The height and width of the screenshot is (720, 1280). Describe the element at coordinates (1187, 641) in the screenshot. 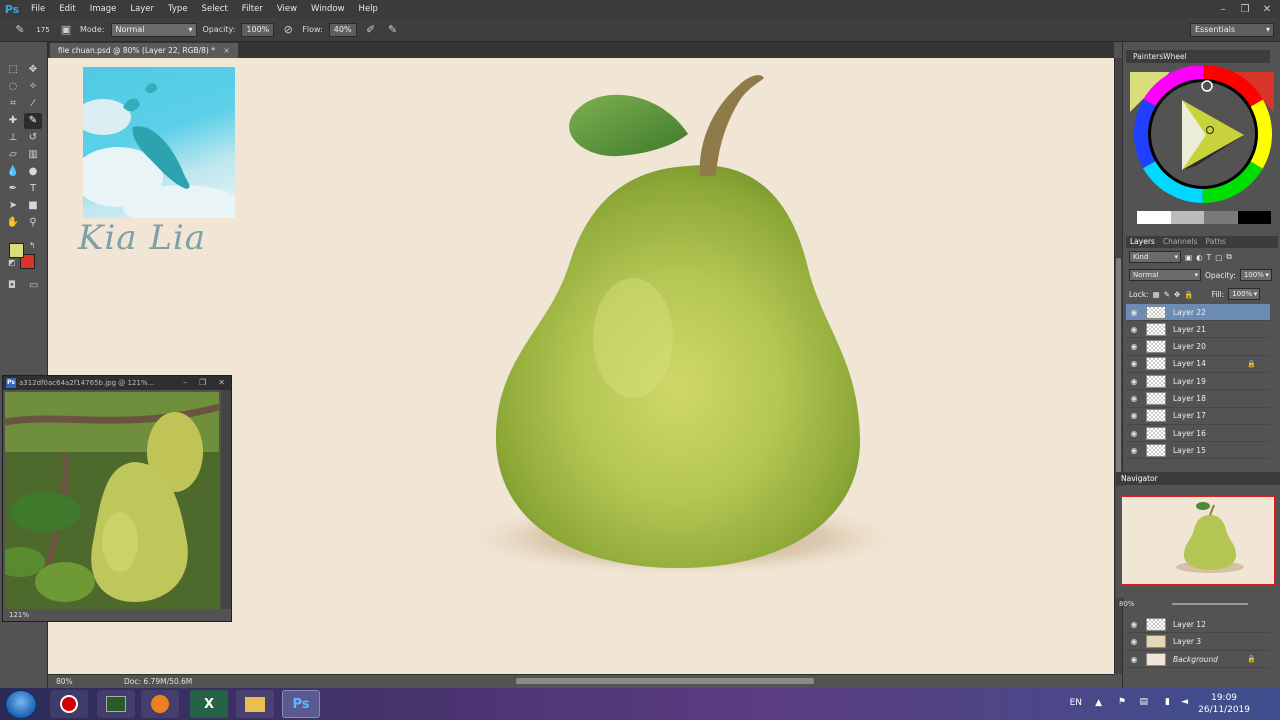

I see `layer-name: Layer 3` at that location.